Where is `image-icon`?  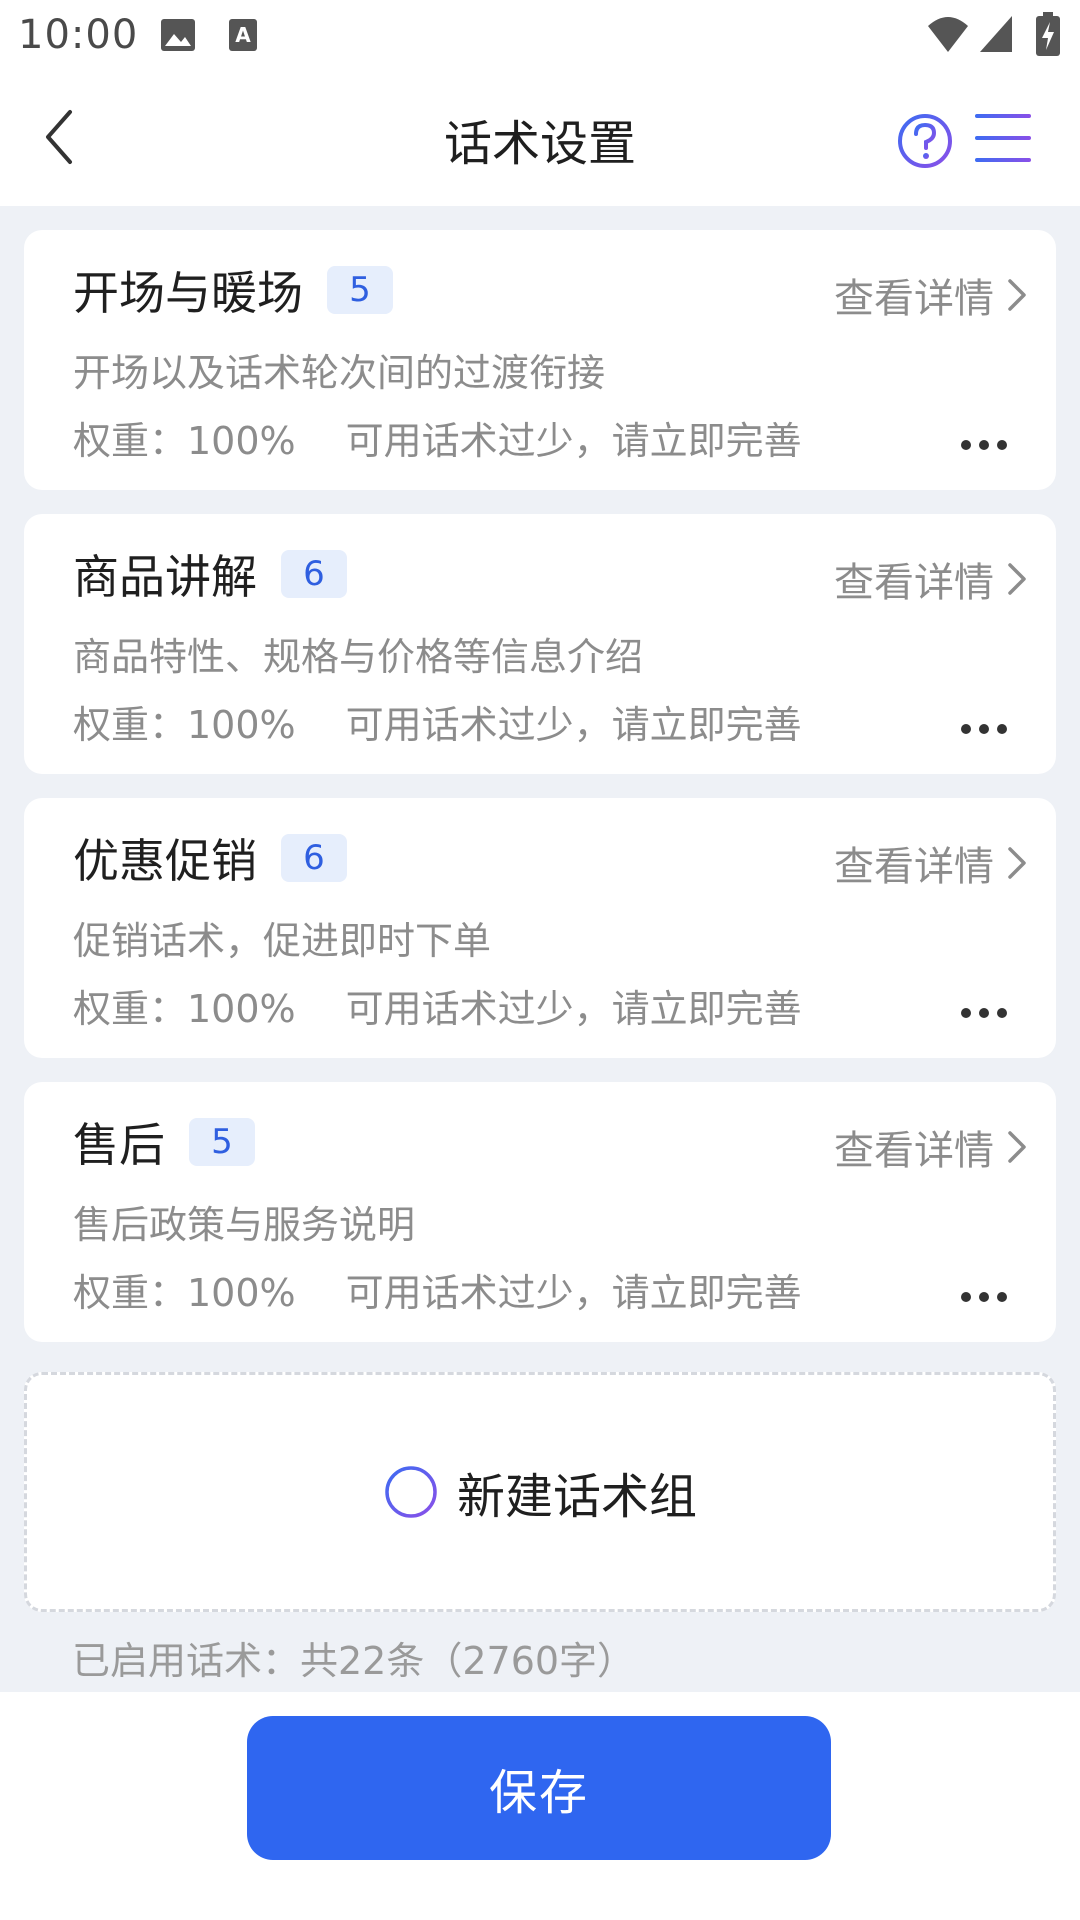 image-icon is located at coordinates (178, 35).